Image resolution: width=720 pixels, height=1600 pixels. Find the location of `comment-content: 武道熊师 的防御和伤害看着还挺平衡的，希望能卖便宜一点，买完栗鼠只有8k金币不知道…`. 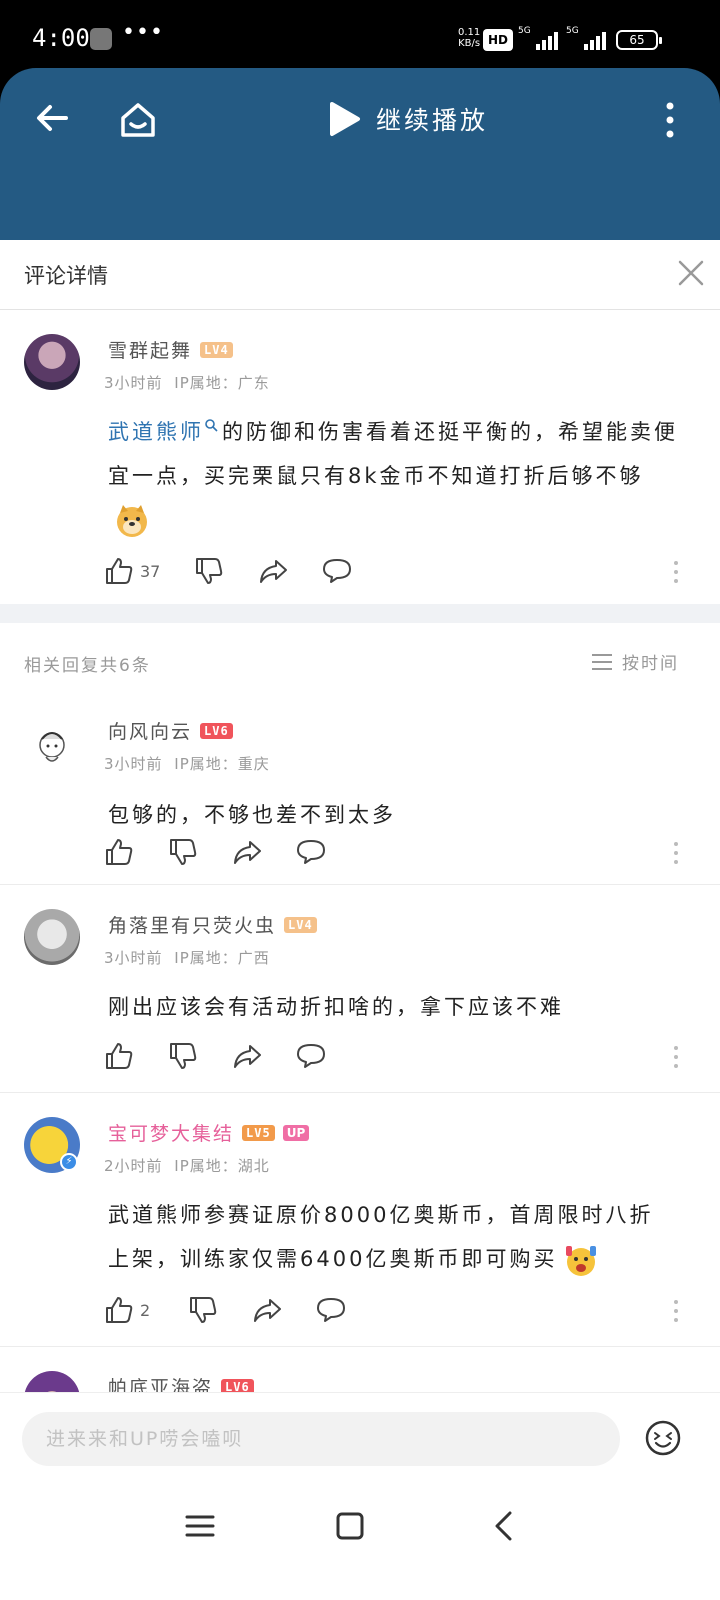

comment-content: 武道熊师 的防御和伤害看着还挺平衡的，希望能卖便宜一点，买完栗鼠只有8k金币不知道… is located at coordinates (393, 476).